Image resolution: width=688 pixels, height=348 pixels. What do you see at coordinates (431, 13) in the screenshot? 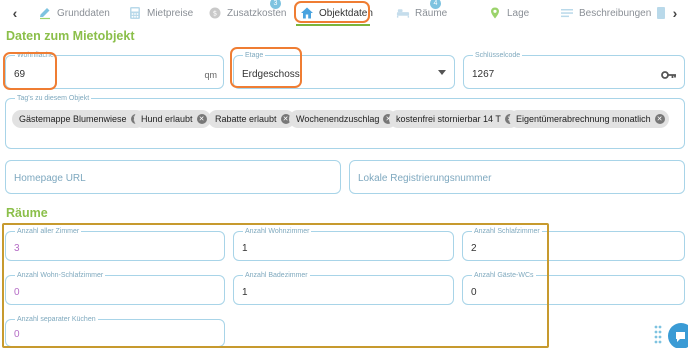
I see `tab-label: Räume` at bounding box center [431, 13].